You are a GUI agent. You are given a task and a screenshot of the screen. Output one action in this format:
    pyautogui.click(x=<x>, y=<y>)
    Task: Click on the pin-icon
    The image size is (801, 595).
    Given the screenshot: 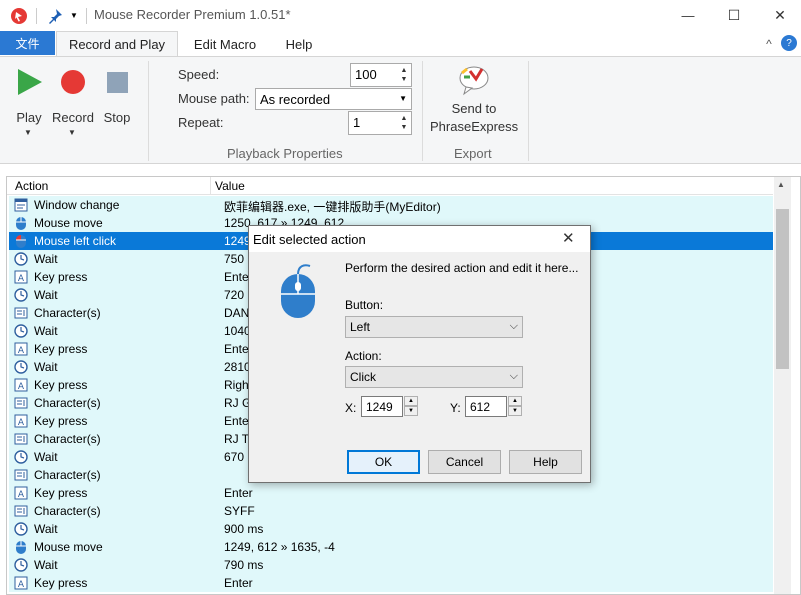 What is the action you would take?
    pyautogui.click(x=55, y=15)
    